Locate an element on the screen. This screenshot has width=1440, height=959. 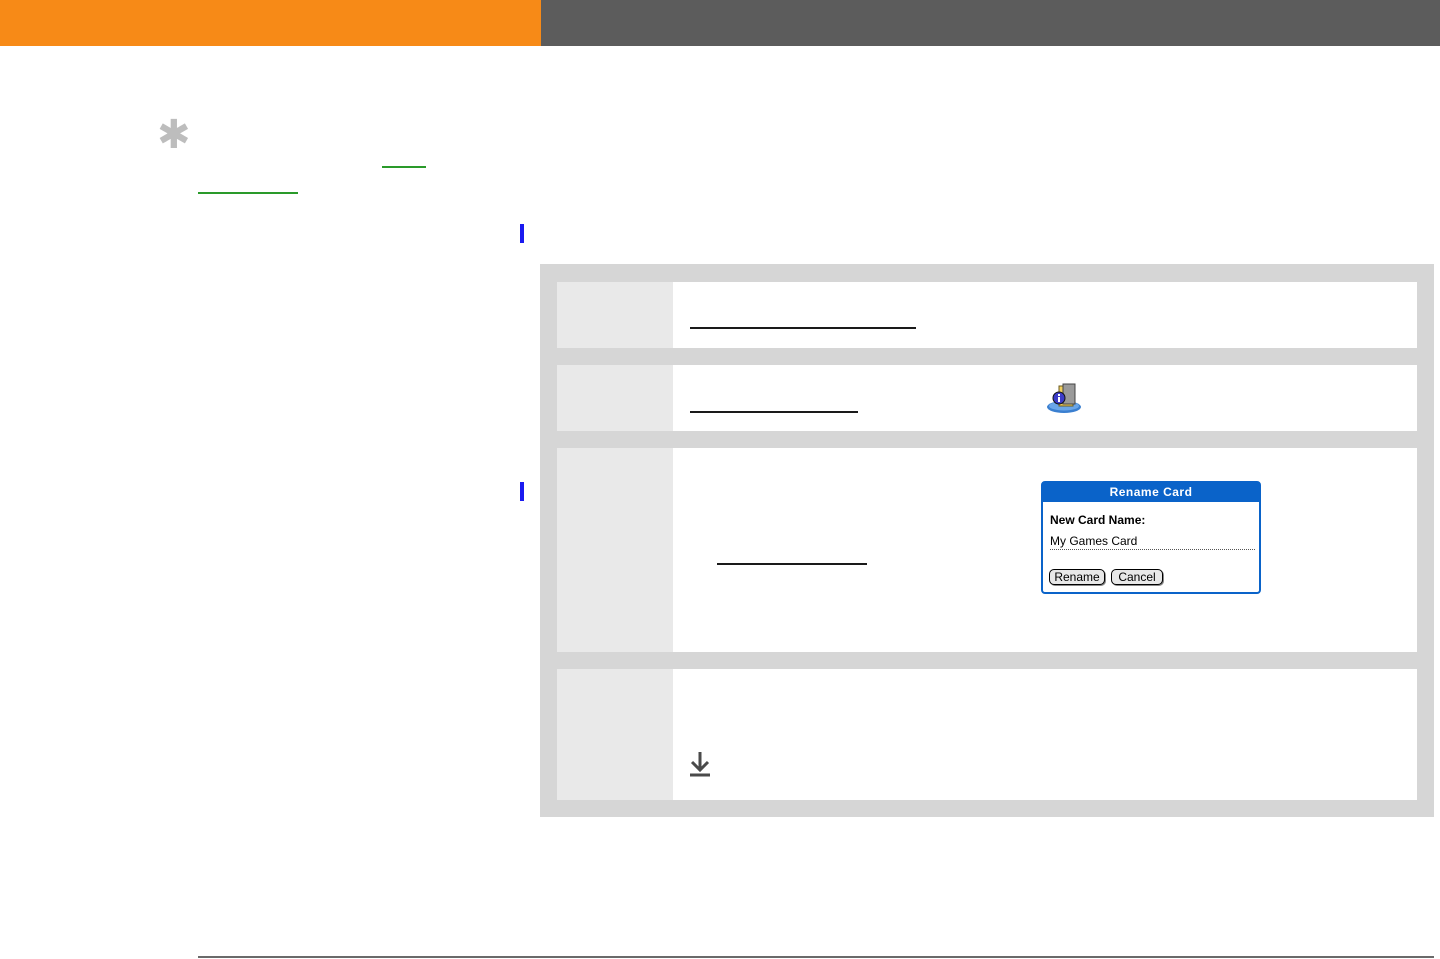
cancel-button: Cancel is located at coordinates (1137, 577).